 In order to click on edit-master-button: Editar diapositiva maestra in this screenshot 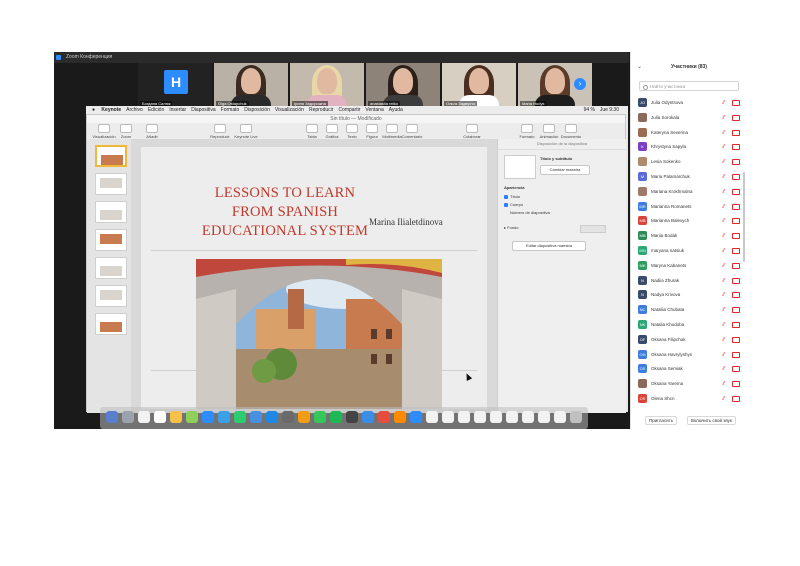, I will do `click(549, 246)`.